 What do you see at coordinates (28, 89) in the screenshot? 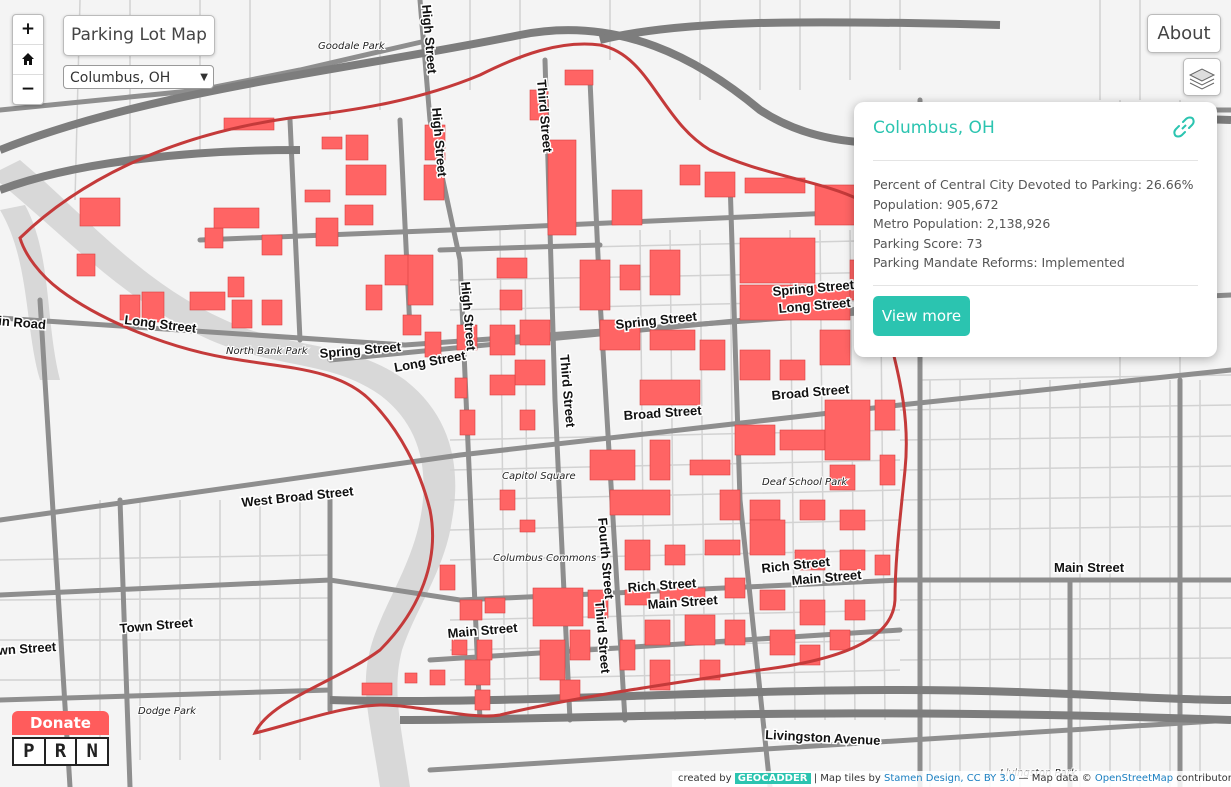
I see `zoom-out-button: −` at bounding box center [28, 89].